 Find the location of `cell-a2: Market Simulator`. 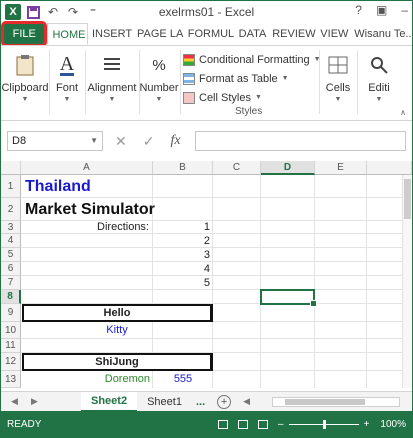

cell-a2: Market Simulator is located at coordinates (90, 210).